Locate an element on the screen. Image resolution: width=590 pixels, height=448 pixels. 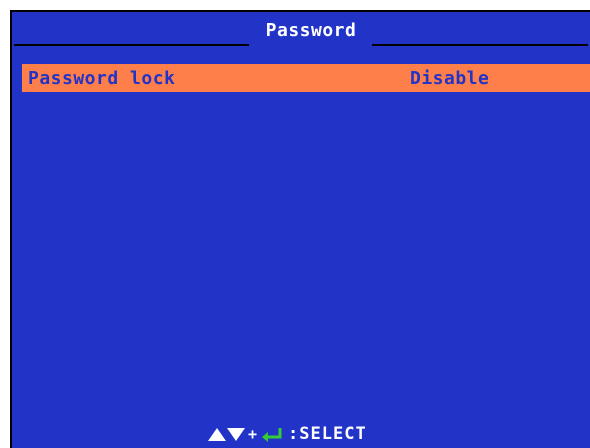
footer-hint: + :SELECT is located at coordinates (287, 434).